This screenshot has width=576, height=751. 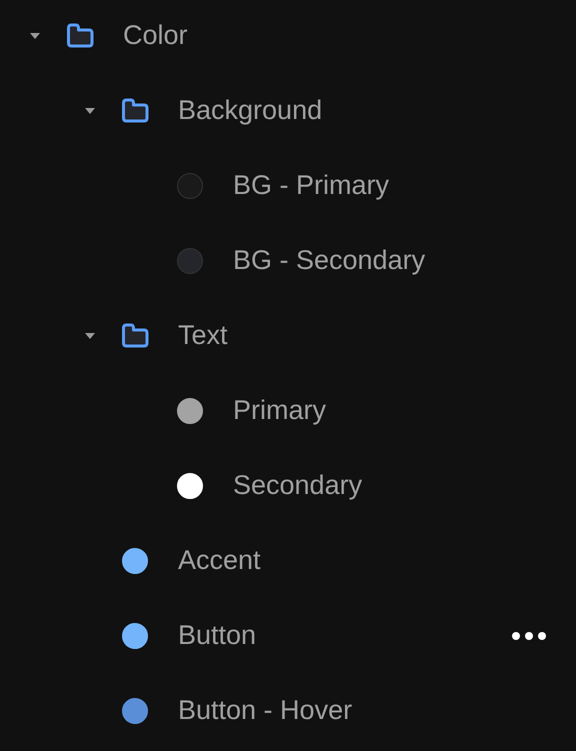 What do you see at coordinates (155, 35) in the screenshot?
I see `tree-item-label: Color` at bounding box center [155, 35].